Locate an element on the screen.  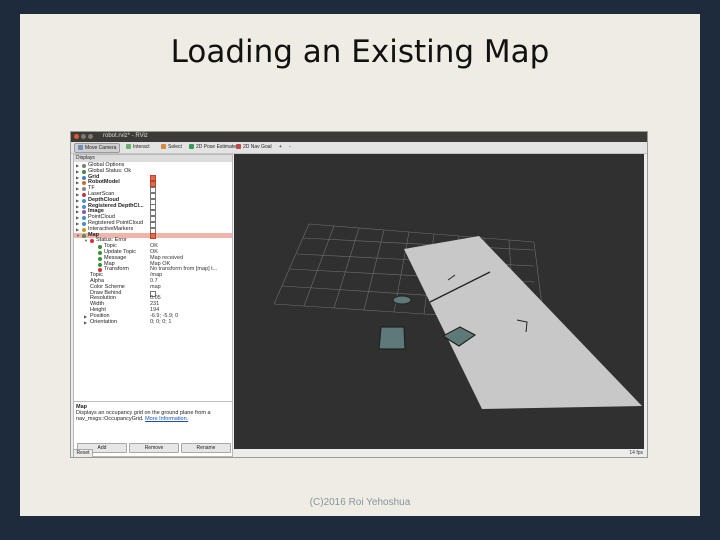
toolbar-label: Move Camera is located at coordinates (101, 148).